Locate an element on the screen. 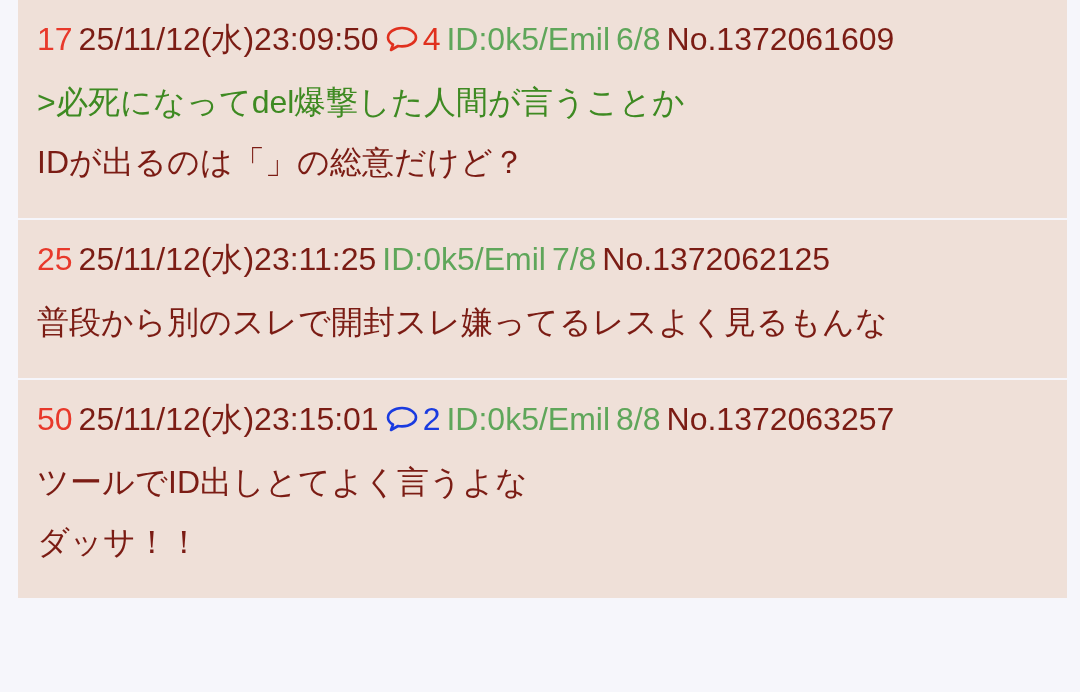 The height and width of the screenshot is (692, 1080). post-text: IDが出るのは「」の総意だけど？ is located at coordinates (281, 162).